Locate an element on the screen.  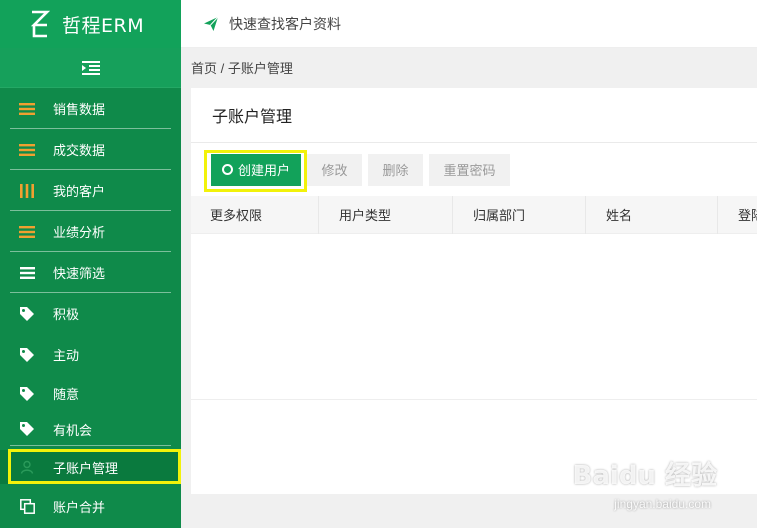
table-header: 更多权限 用户类型 归属部门 姓名 登陆 is located at coordinates (474, 214).